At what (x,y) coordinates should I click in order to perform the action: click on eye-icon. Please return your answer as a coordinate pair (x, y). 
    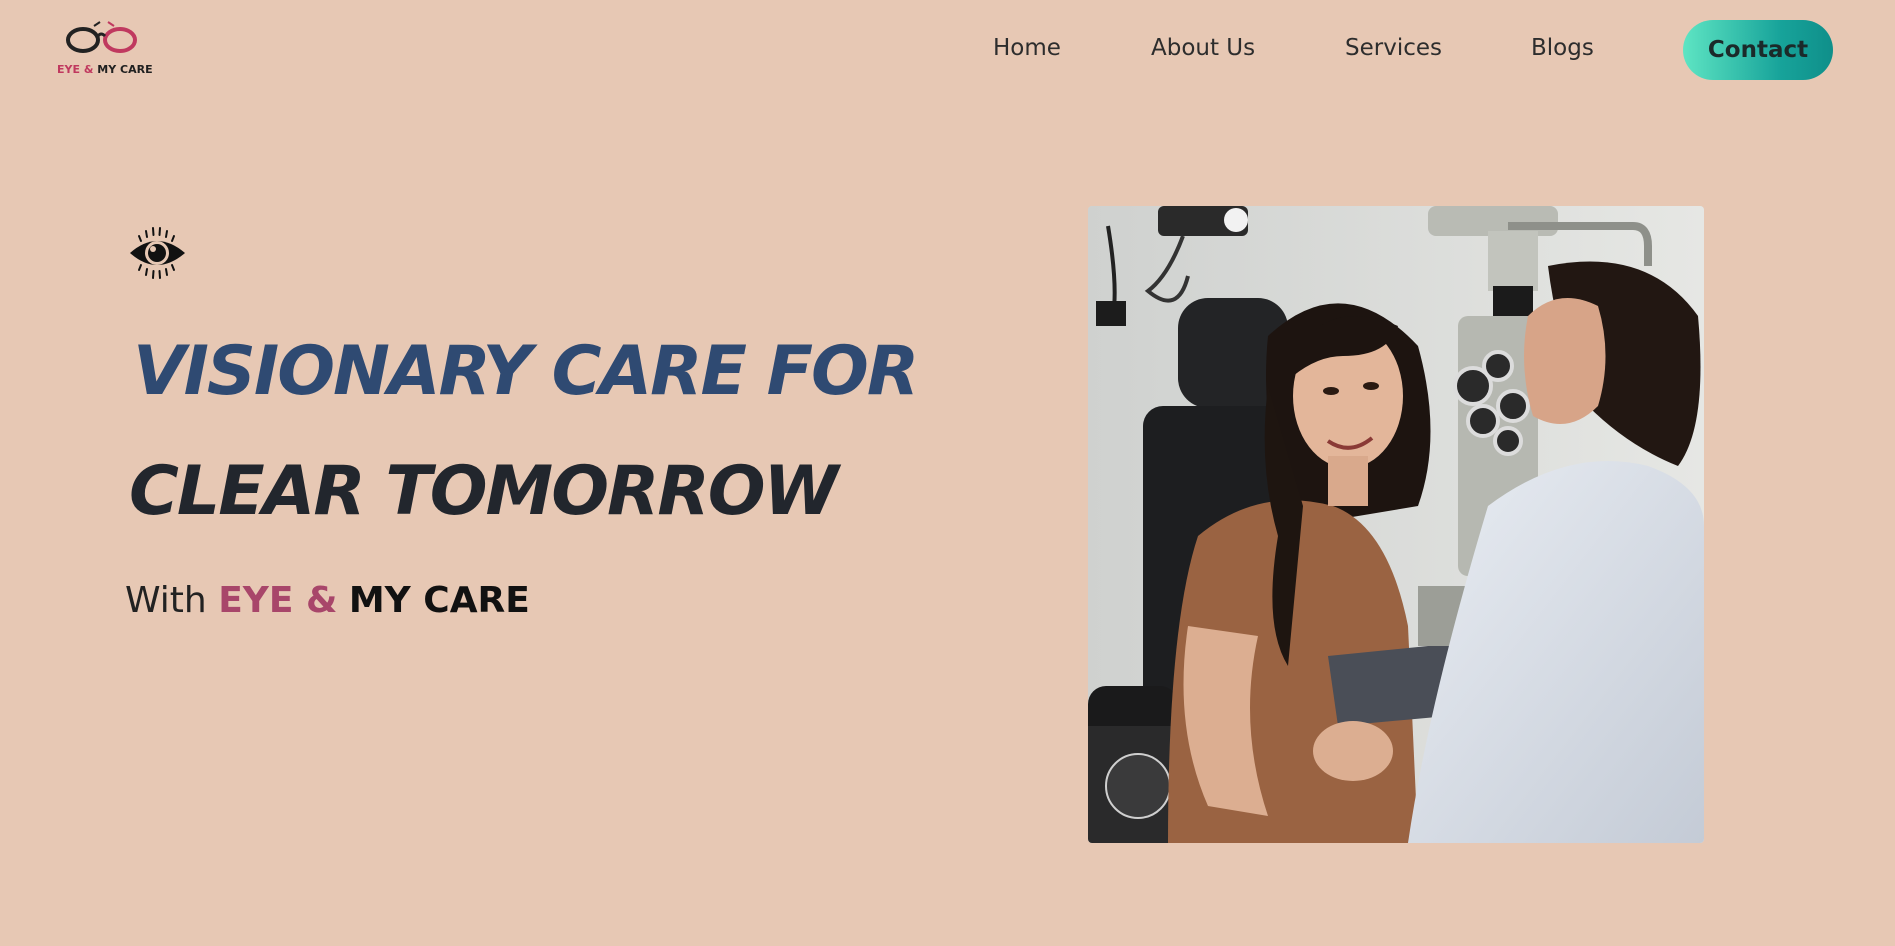
    Looking at the image, I should click on (158, 255).